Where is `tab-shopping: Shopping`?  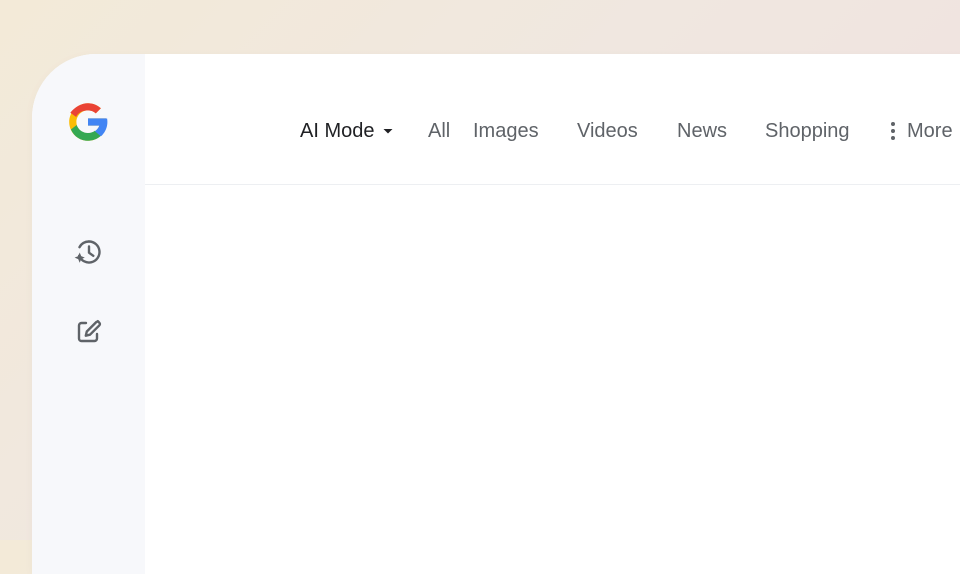
tab-shopping: Shopping is located at coordinates (807, 131).